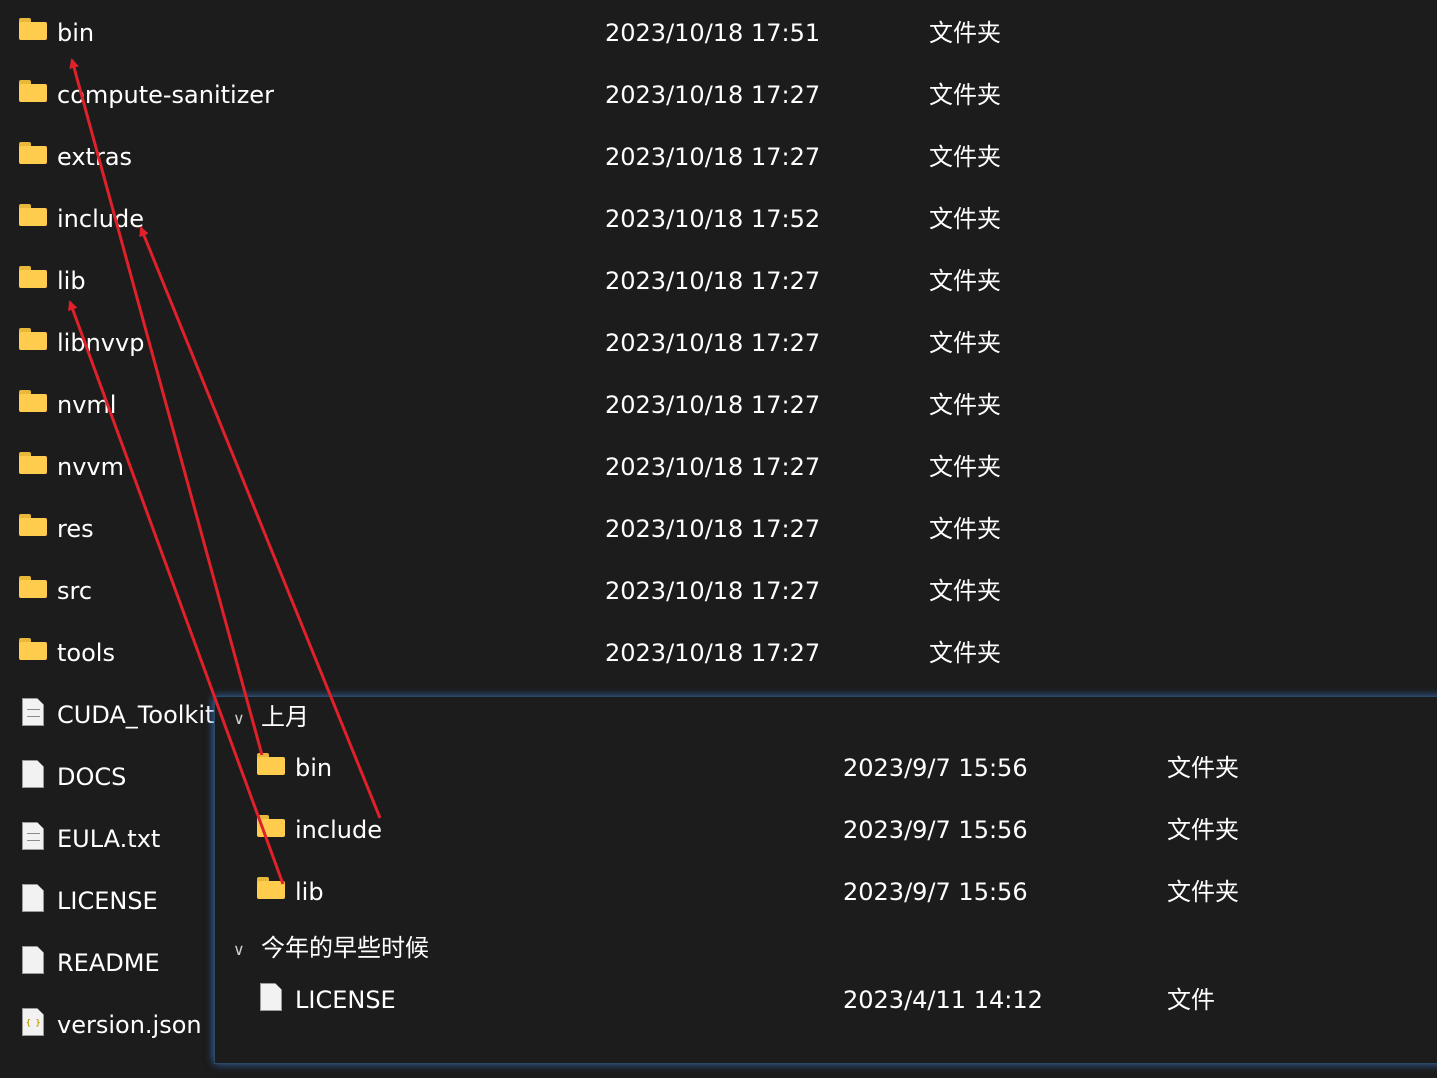  What do you see at coordinates (713, 33) in the screenshot?
I see `file-date: 2023/10/18 17:51` at bounding box center [713, 33].